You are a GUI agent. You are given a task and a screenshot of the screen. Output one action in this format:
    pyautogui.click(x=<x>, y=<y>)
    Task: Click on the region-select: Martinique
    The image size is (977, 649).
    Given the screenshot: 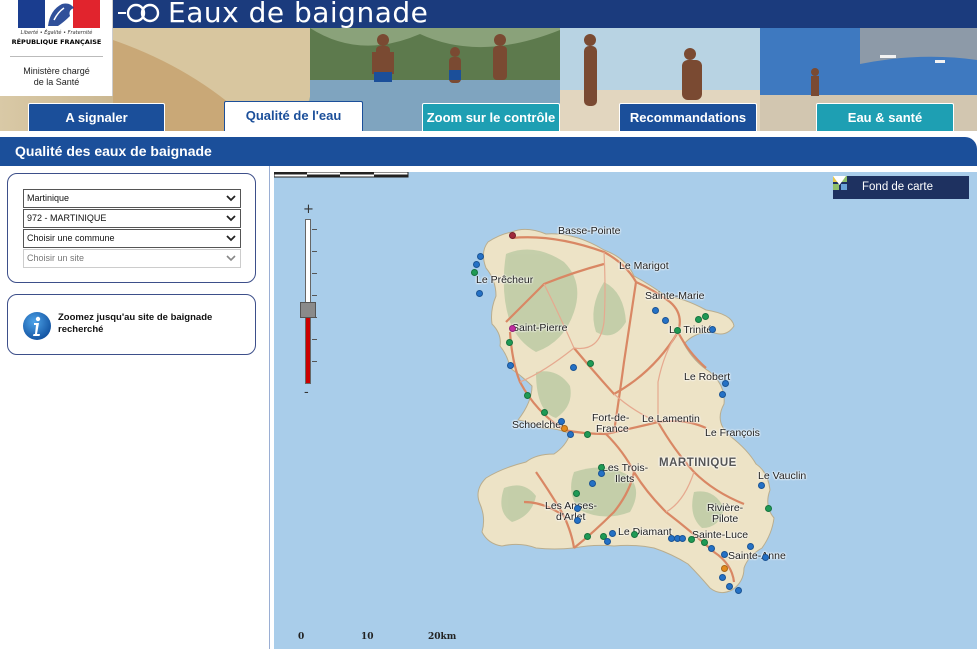 What is the action you would take?
    pyautogui.click(x=132, y=198)
    